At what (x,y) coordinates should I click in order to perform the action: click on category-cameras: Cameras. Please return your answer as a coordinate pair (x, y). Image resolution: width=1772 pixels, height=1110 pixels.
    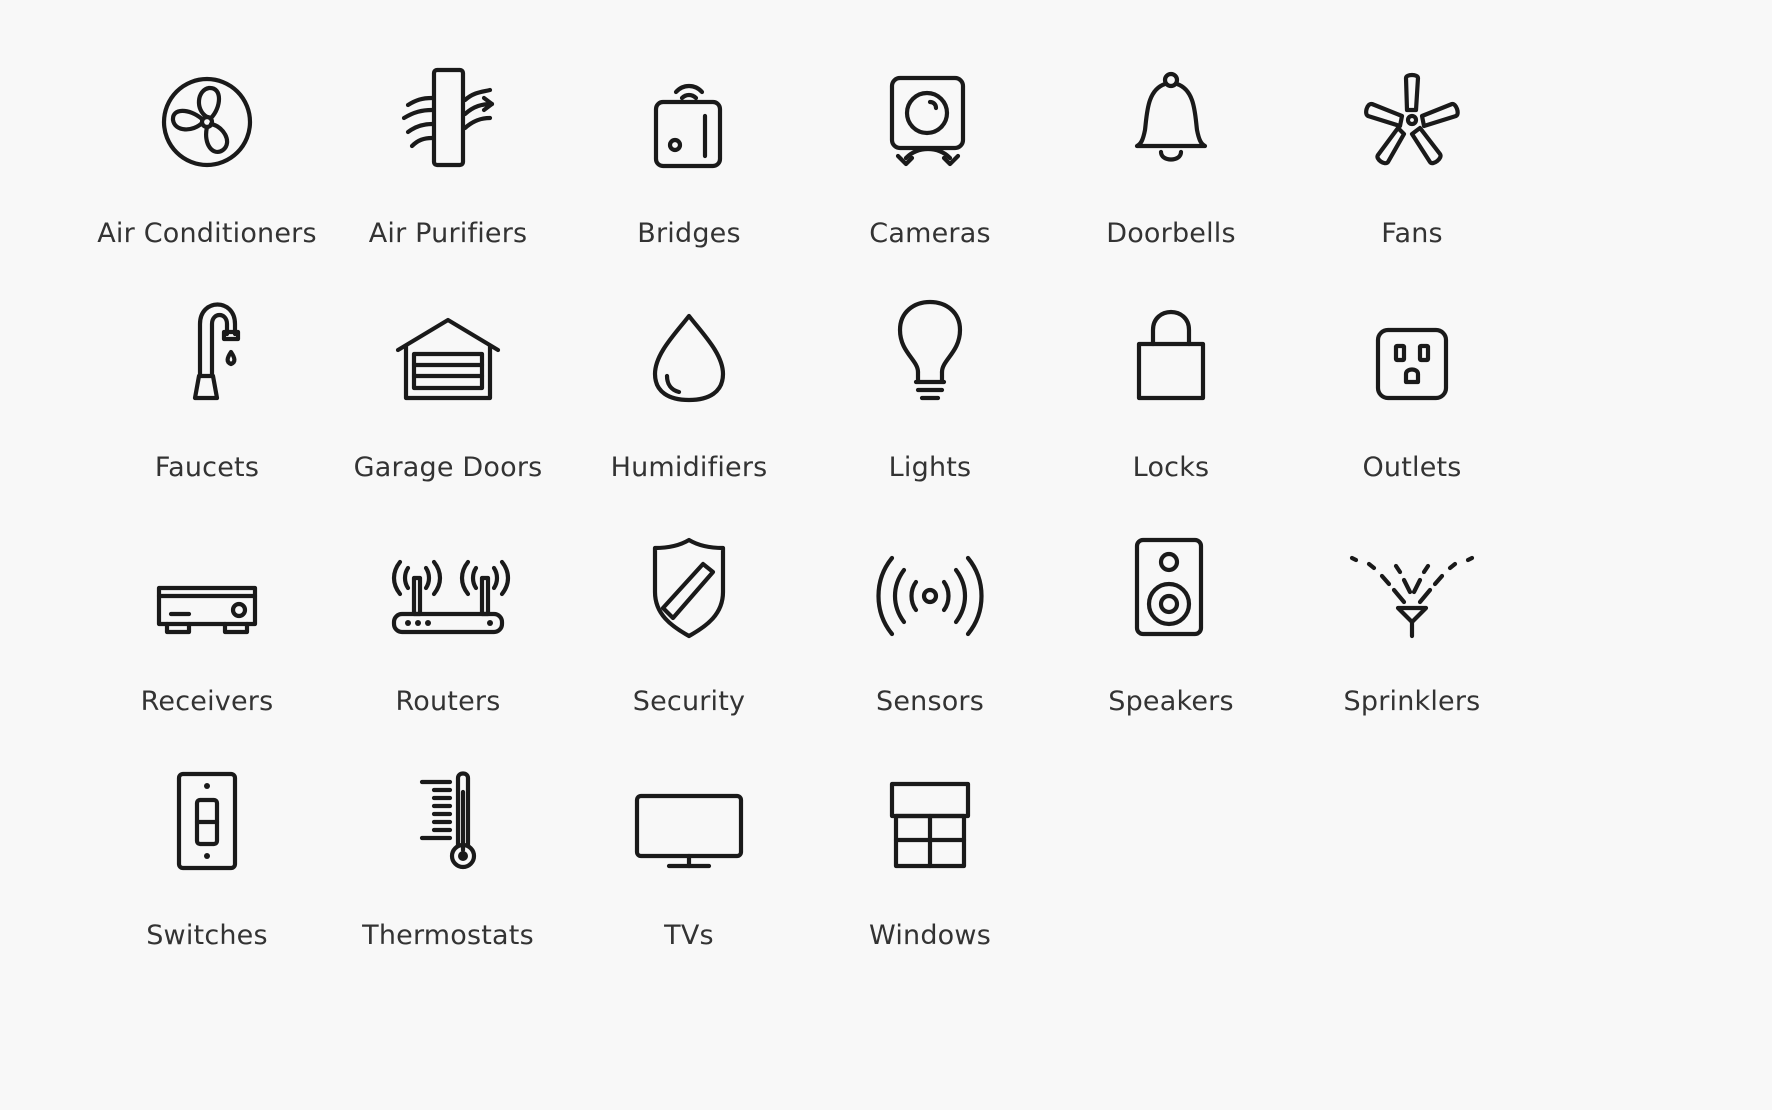
    Looking at the image, I should click on (930, 160).